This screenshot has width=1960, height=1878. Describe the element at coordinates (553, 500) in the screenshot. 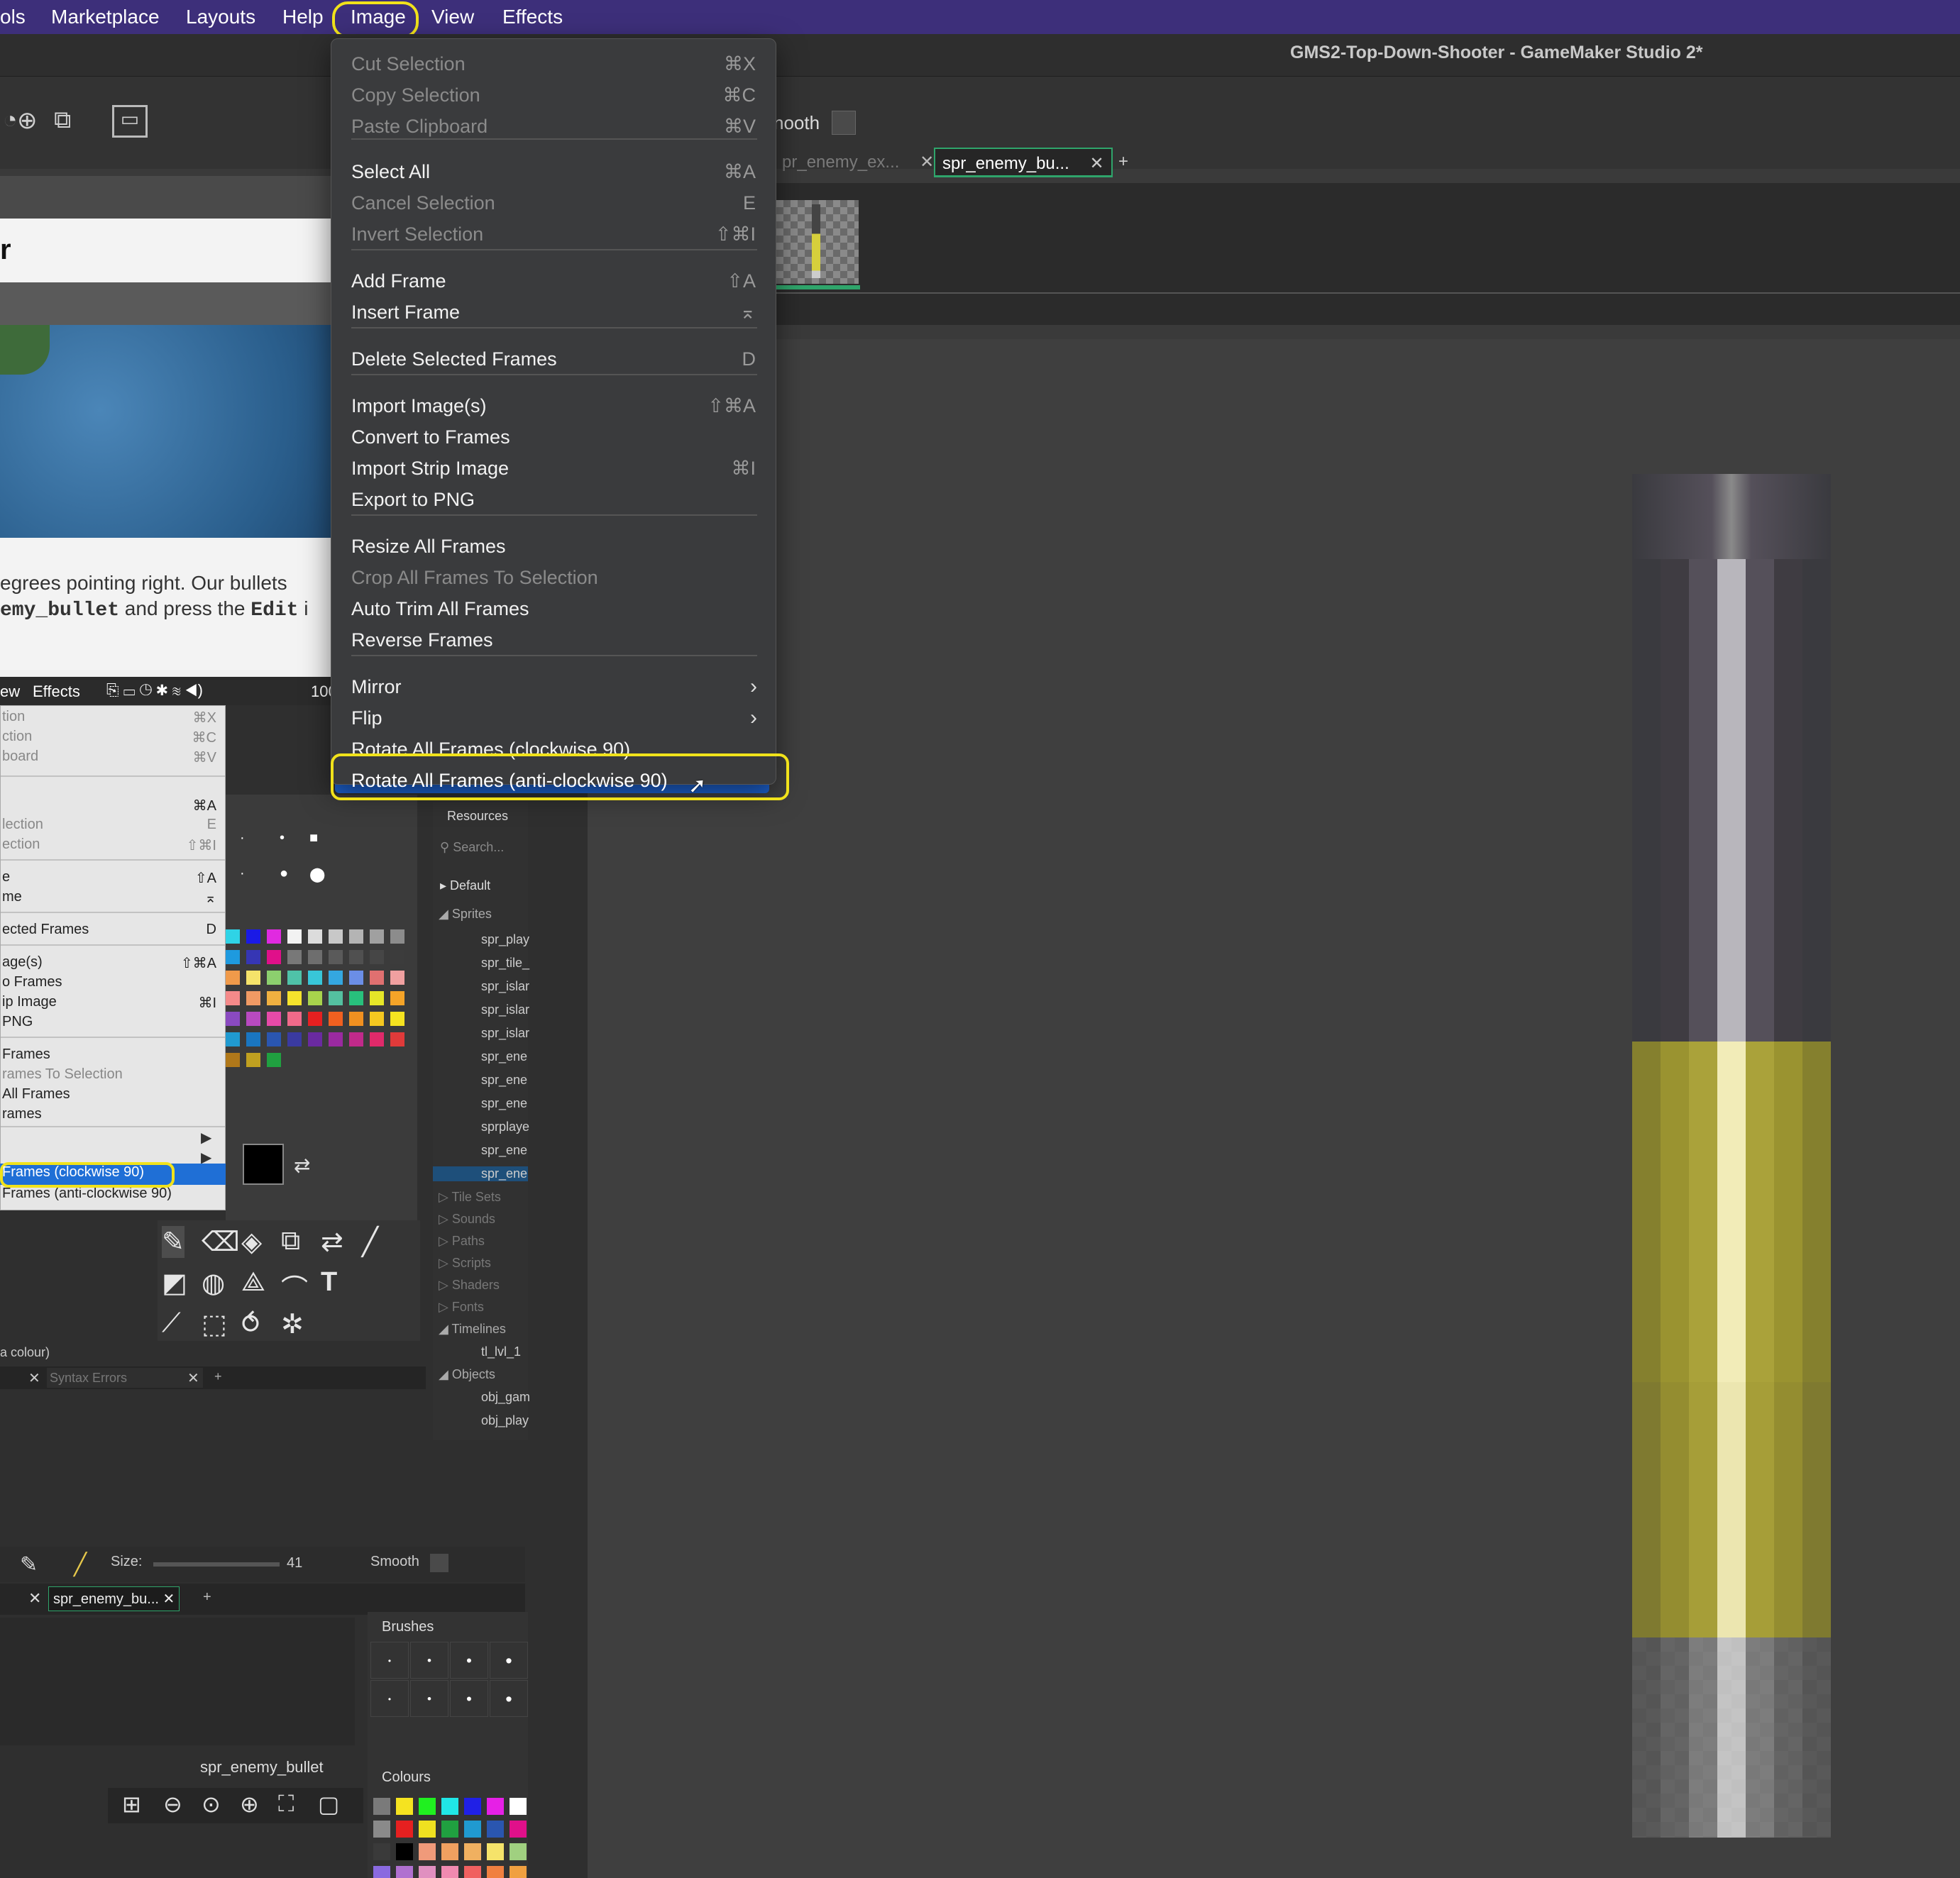

I see `menu-item-export-to-png: Export to PNG` at that location.